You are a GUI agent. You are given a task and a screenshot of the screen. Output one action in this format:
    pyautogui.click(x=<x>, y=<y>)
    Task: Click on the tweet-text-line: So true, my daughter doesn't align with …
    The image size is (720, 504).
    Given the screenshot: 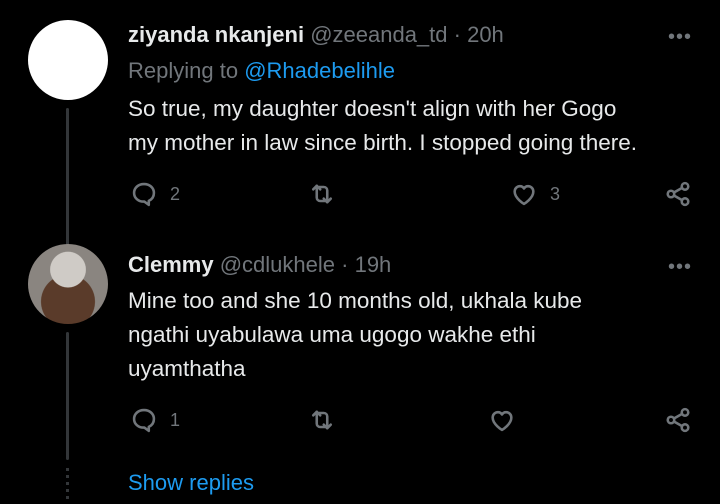 What is the action you would take?
    pyautogui.click(x=372, y=108)
    